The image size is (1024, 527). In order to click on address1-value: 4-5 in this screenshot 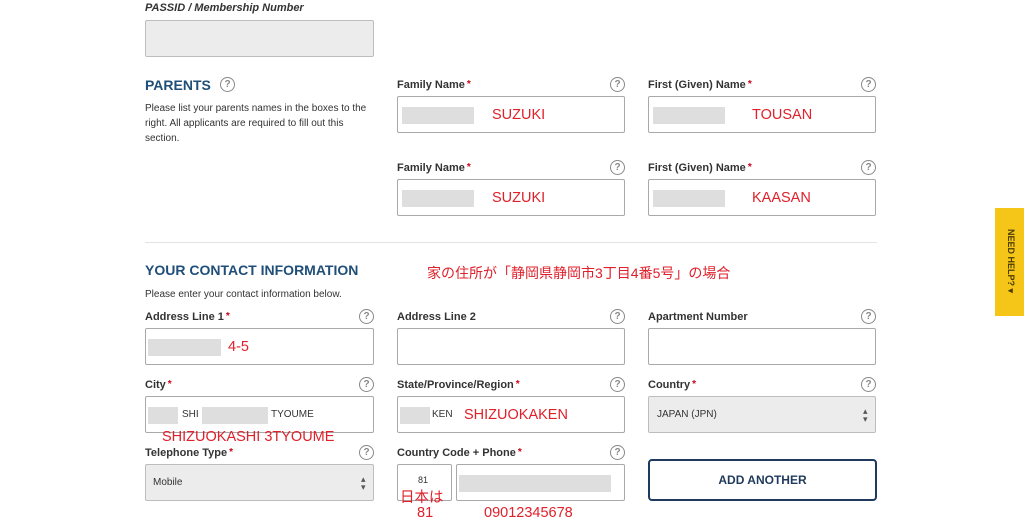, I will do `click(238, 347)`.